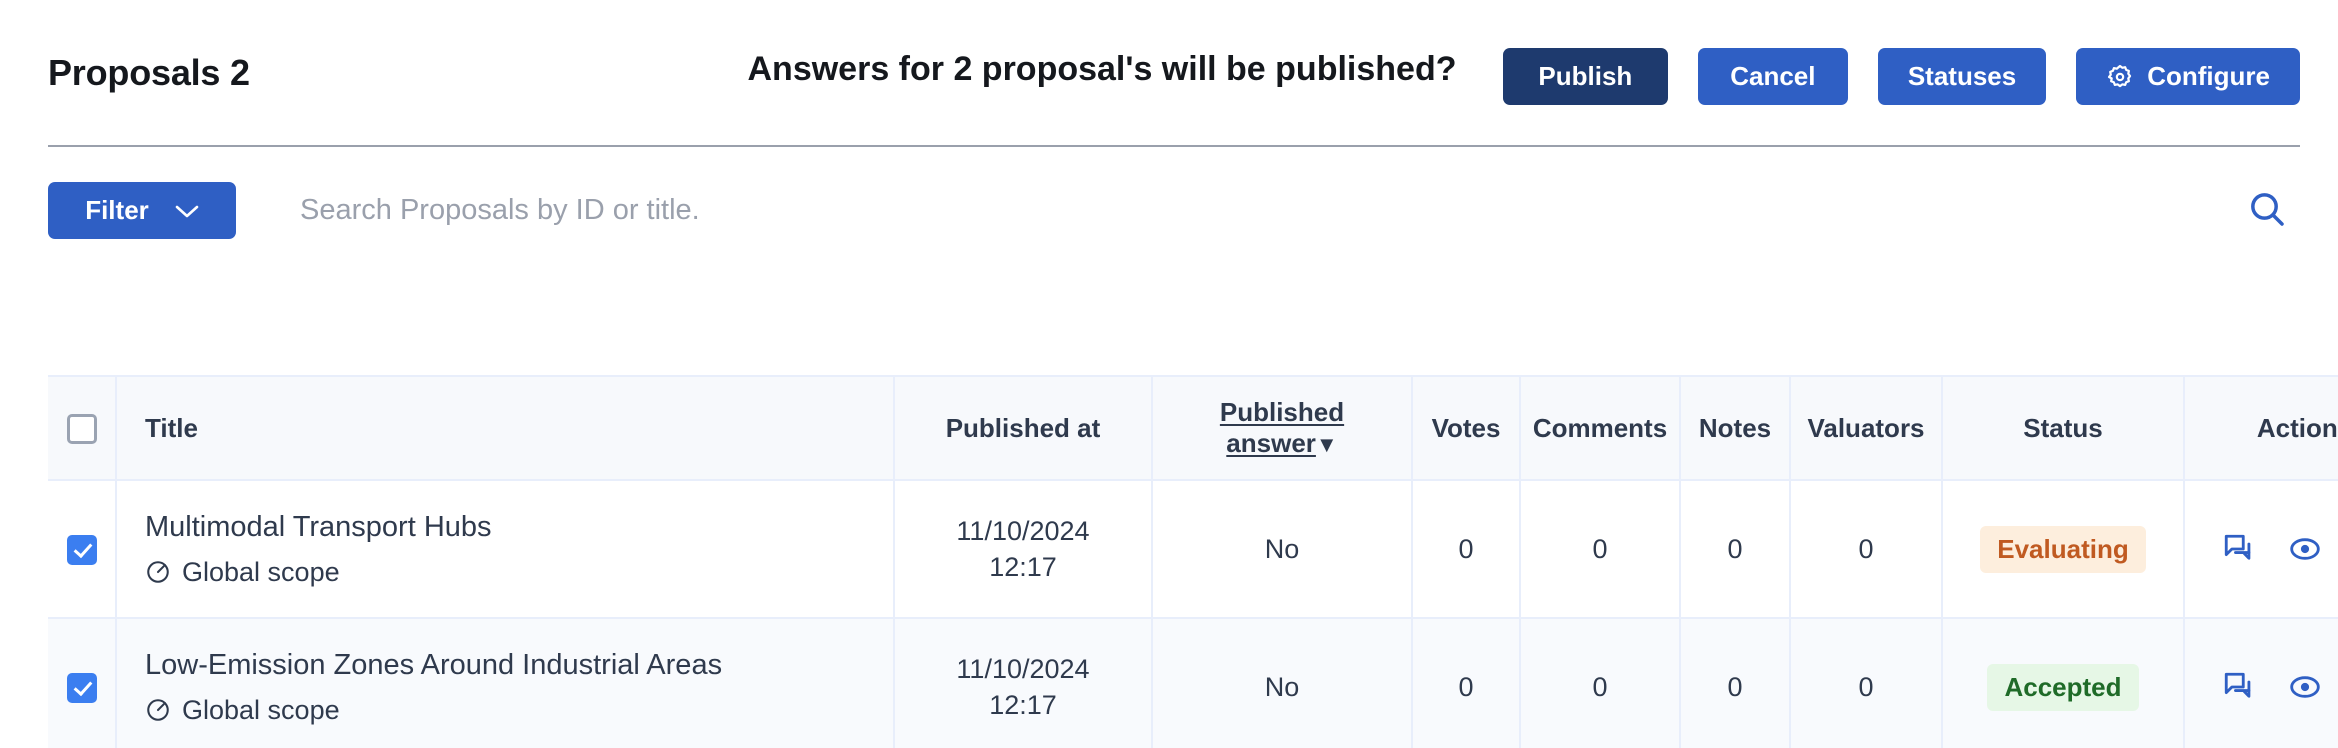 The width and height of the screenshot is (2338, 748). I want to click on configure-button-label: Configure, so click(2208, 76).